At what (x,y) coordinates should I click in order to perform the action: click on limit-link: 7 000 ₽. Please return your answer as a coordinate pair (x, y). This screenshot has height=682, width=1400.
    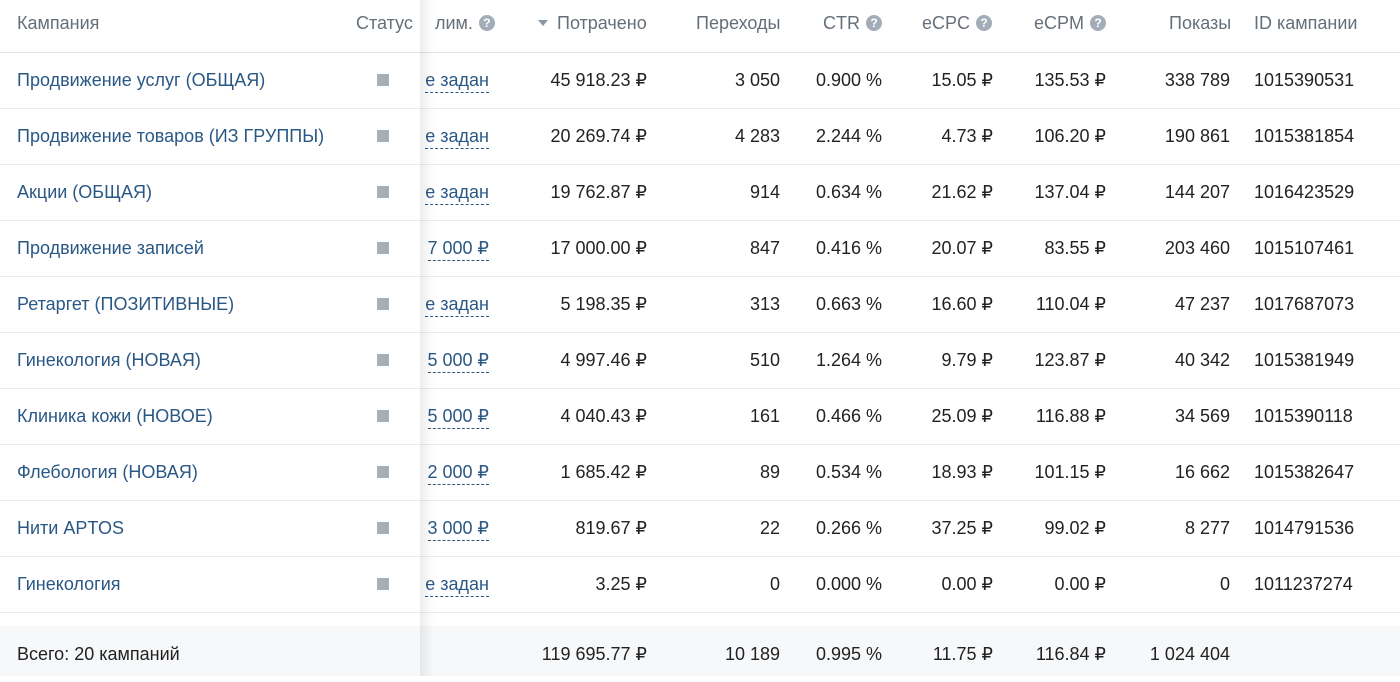
    Looking at the image, I should click on (429, 248).